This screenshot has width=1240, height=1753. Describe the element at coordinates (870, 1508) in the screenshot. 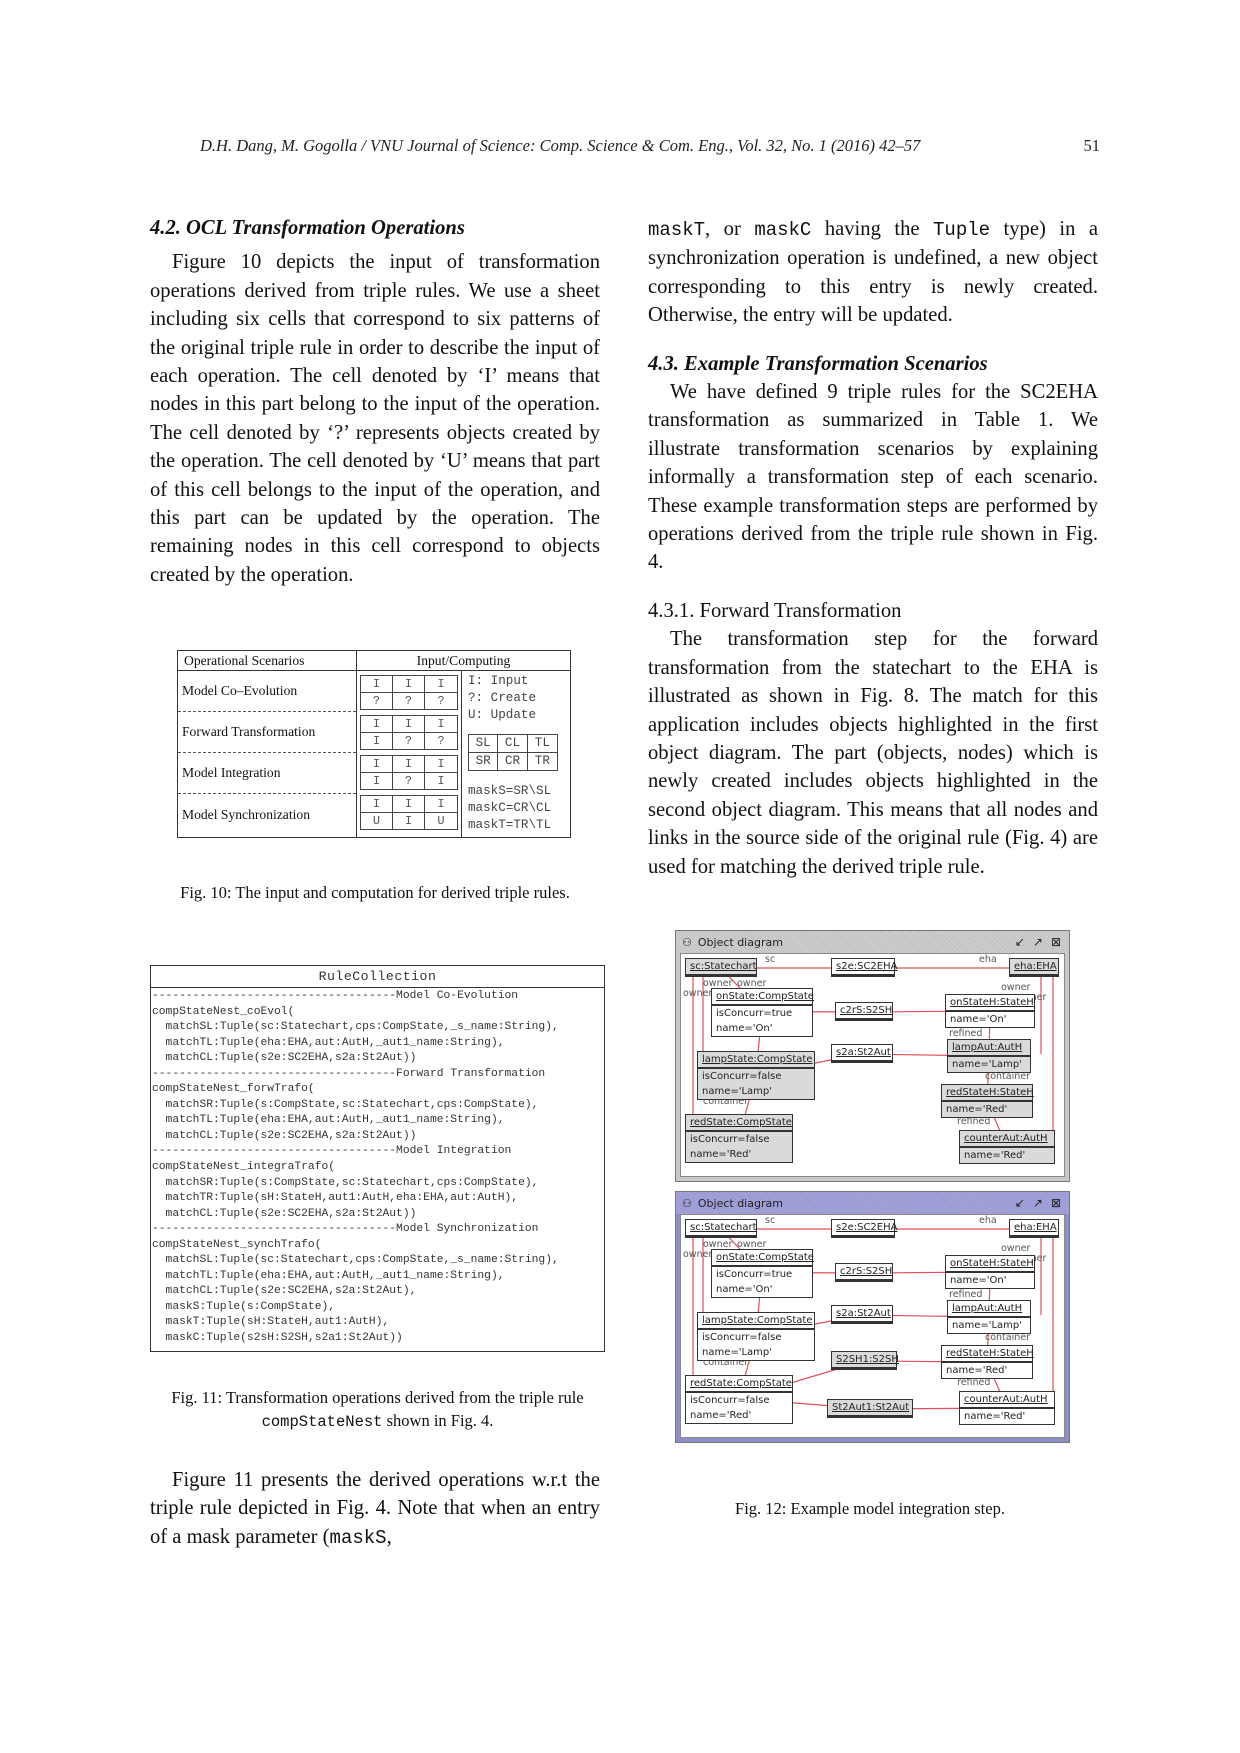

I see `fig12-caption: Fig. 12: Example model integration step.` at that location.